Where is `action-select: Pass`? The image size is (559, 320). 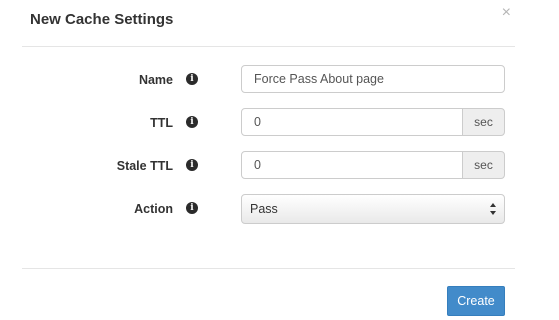 action-select: Pass is located at coordinates (373, 209).